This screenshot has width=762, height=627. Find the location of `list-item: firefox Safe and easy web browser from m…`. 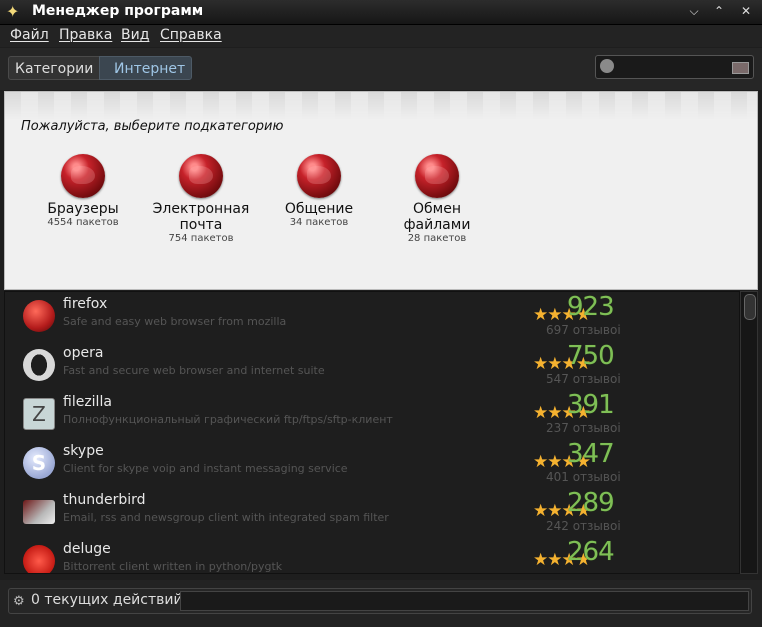

list-item: firefox Safe and easy web browser from m… is located at coordinates (372, 316).